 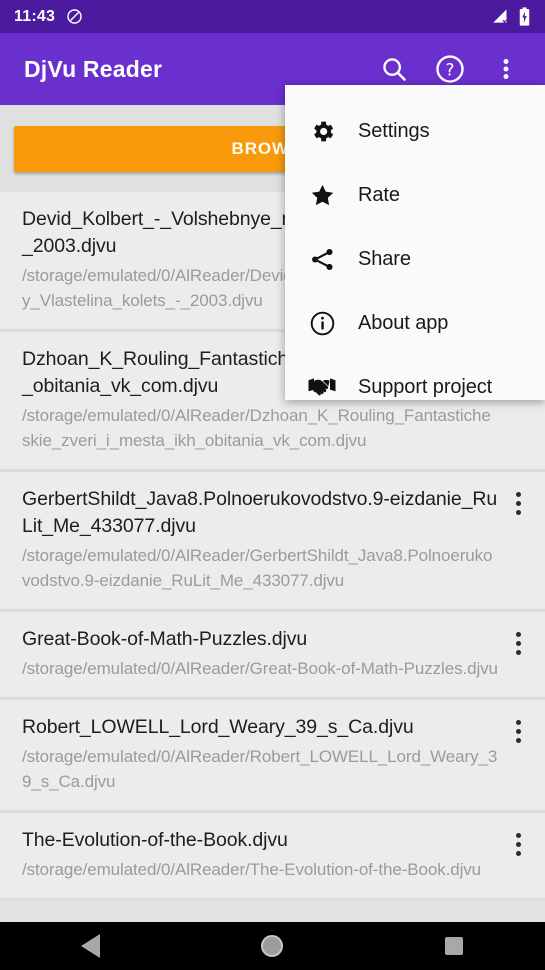 I want to click on info-icon, so click(x=322, y=323).